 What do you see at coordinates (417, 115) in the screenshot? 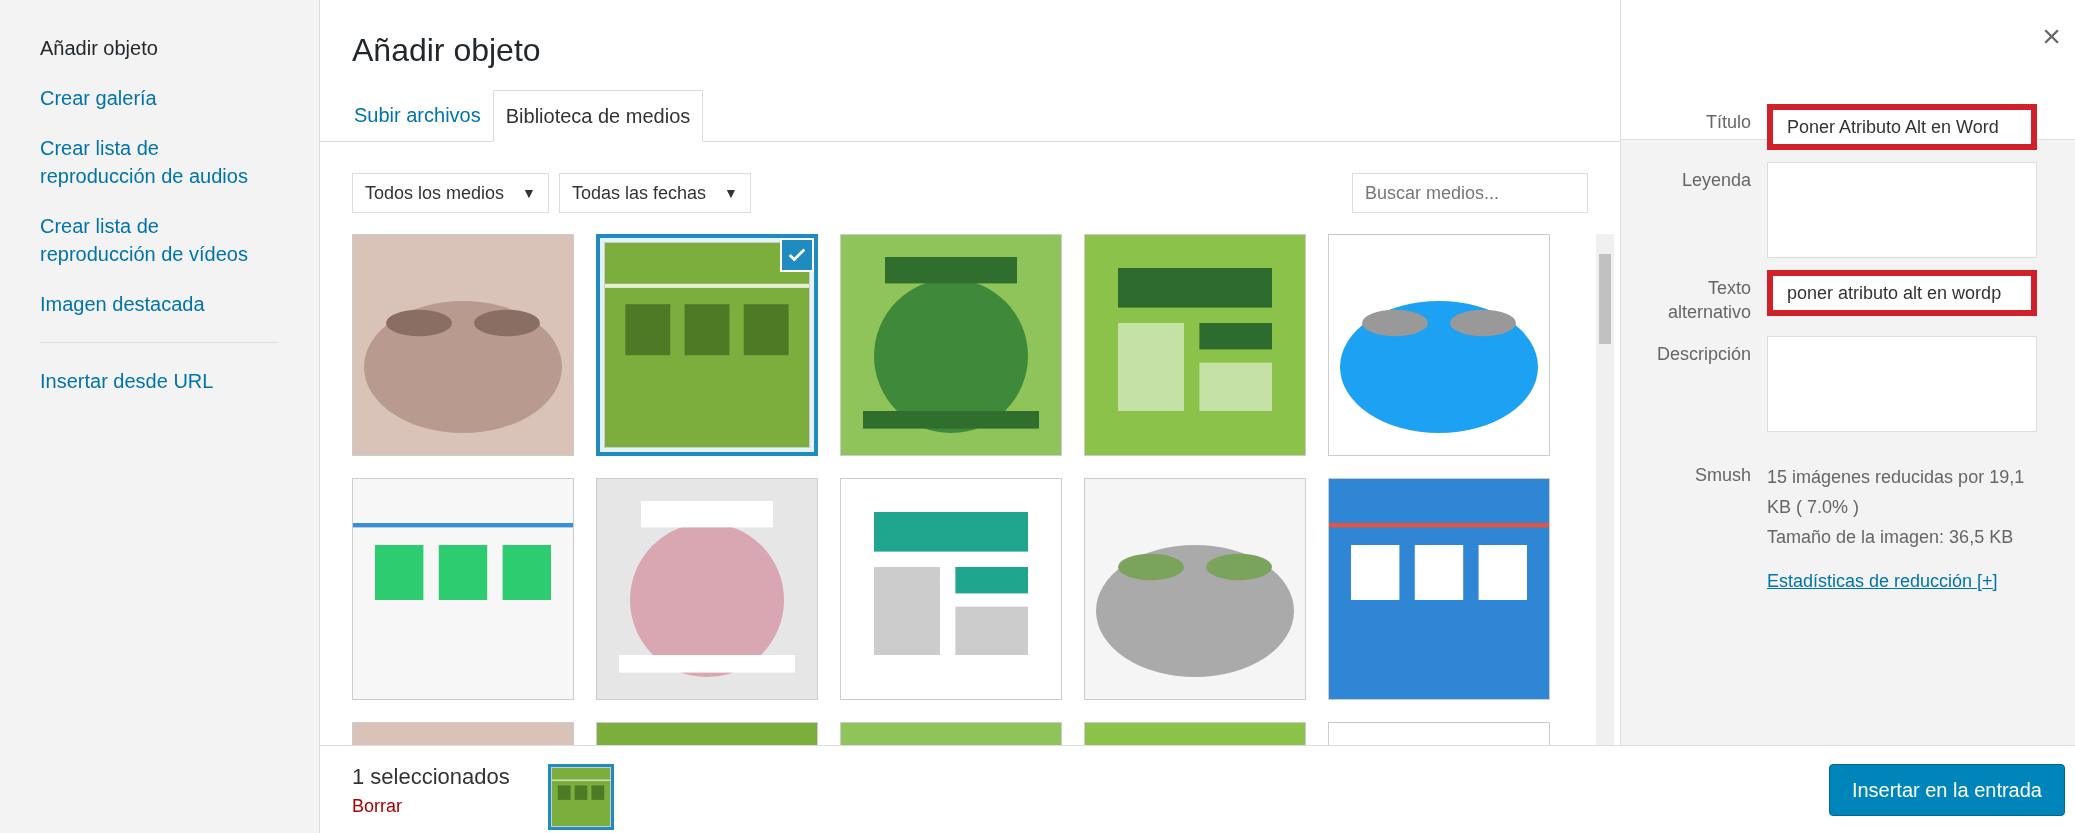
I see `tab: Subir archivos` at bounding box center [417, 115].